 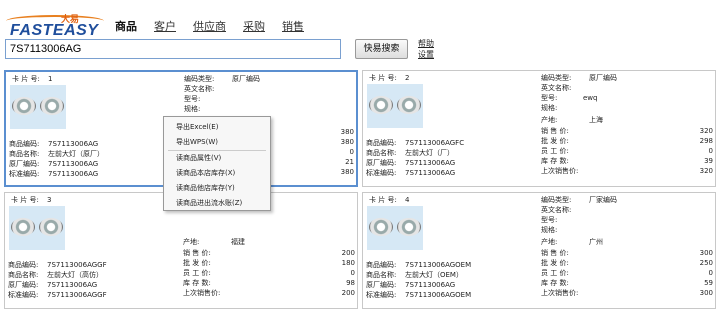 What do you see at coordinates (54, 30) in the screenshot?
I see `logo-brand-text: FASTEASY` at bounding box center [54, 30].